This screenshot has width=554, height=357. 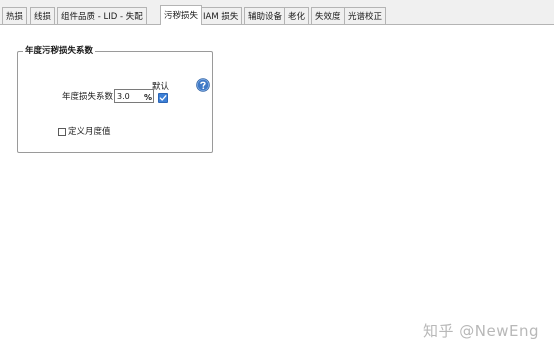 I want to click on define-monthly-values-label: 定义月度值, so click(x=89, y=132).